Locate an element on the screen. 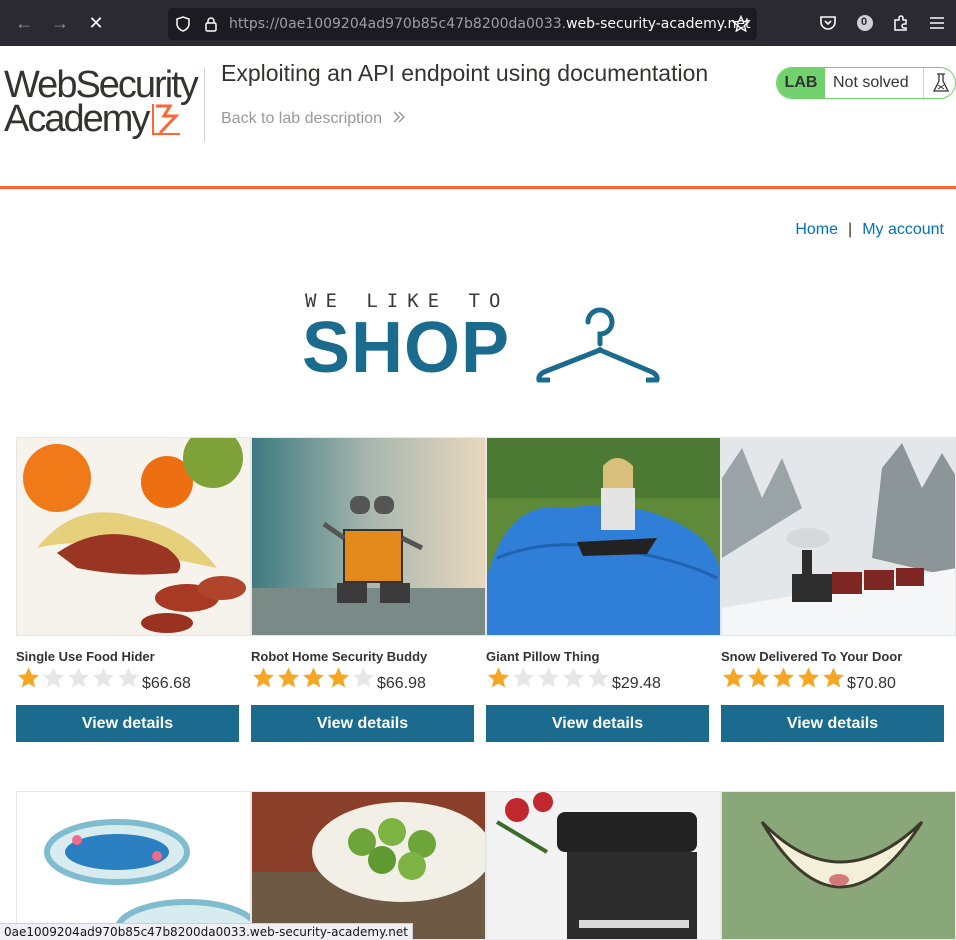  product-name: Snow Delivered To Your Door is located at coordinates (812, 656).